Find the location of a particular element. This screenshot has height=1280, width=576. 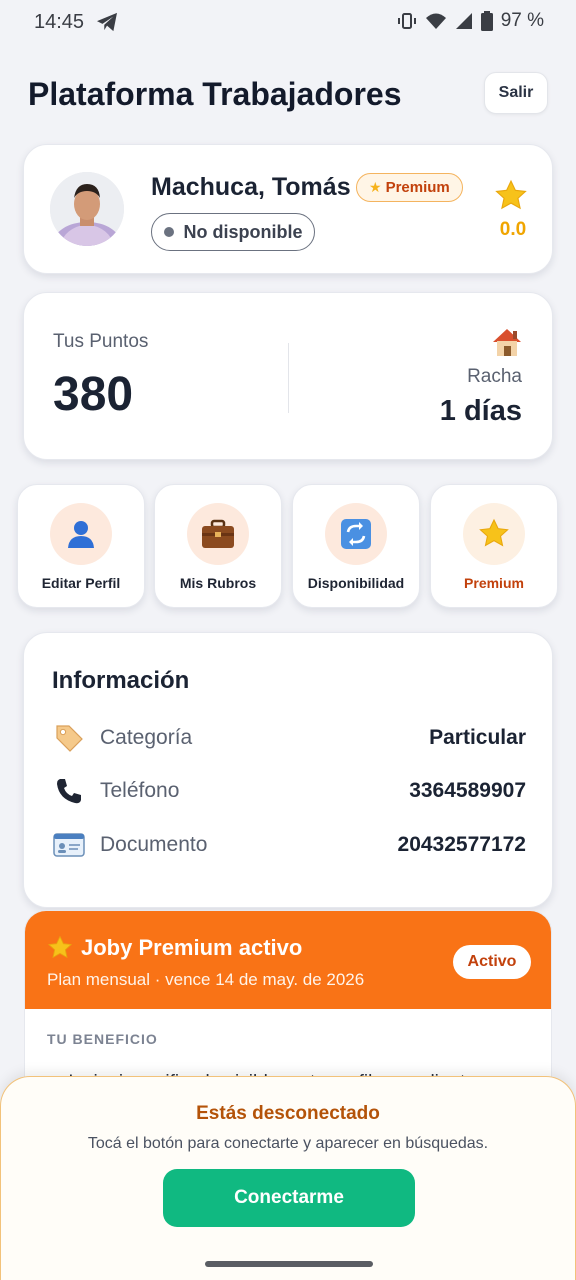

points-label: Tus Puntos is located at coordinates (101, 341).